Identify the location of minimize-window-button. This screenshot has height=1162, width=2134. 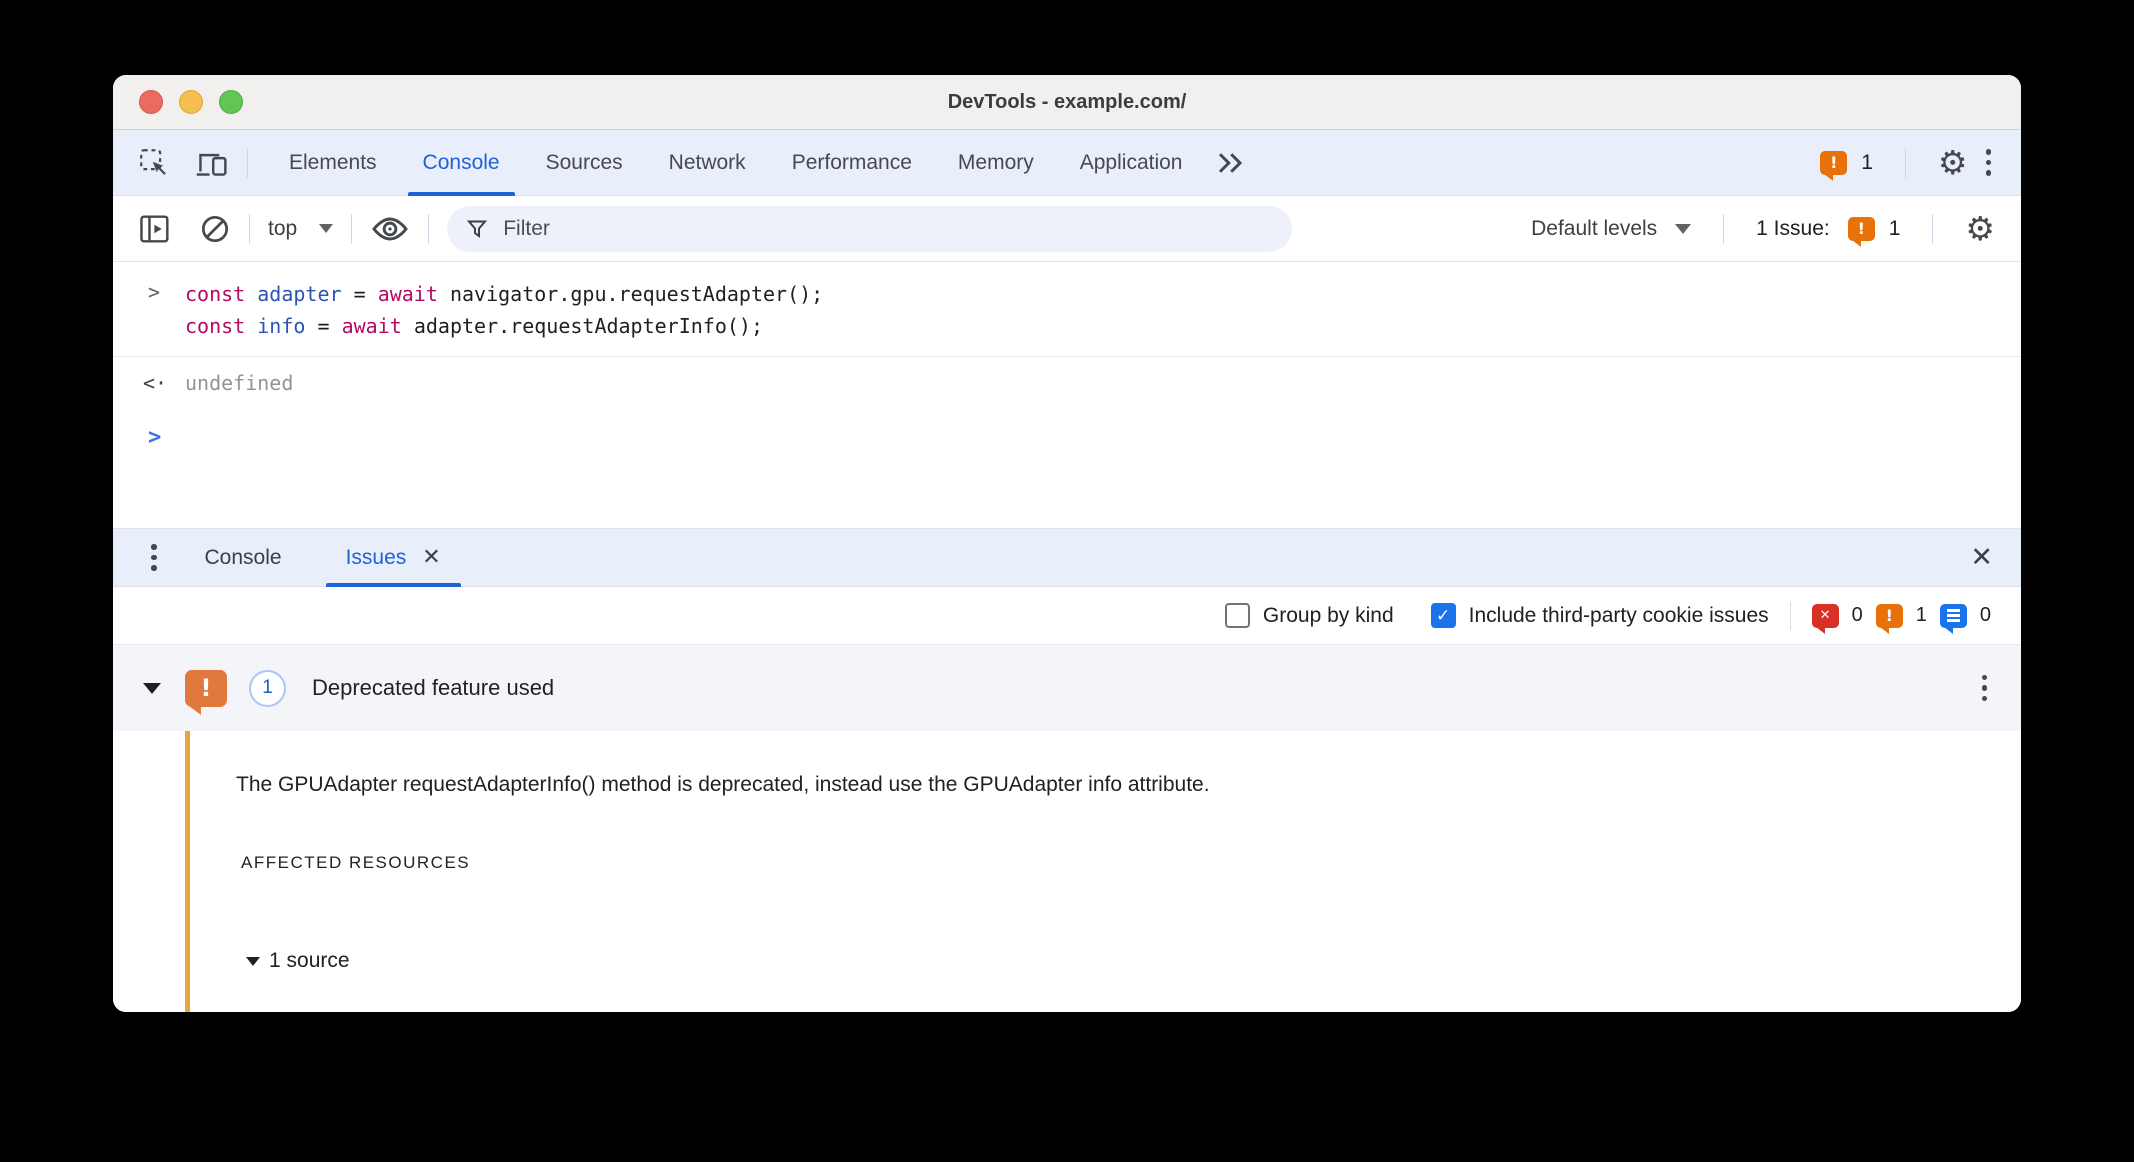
(191, 102).